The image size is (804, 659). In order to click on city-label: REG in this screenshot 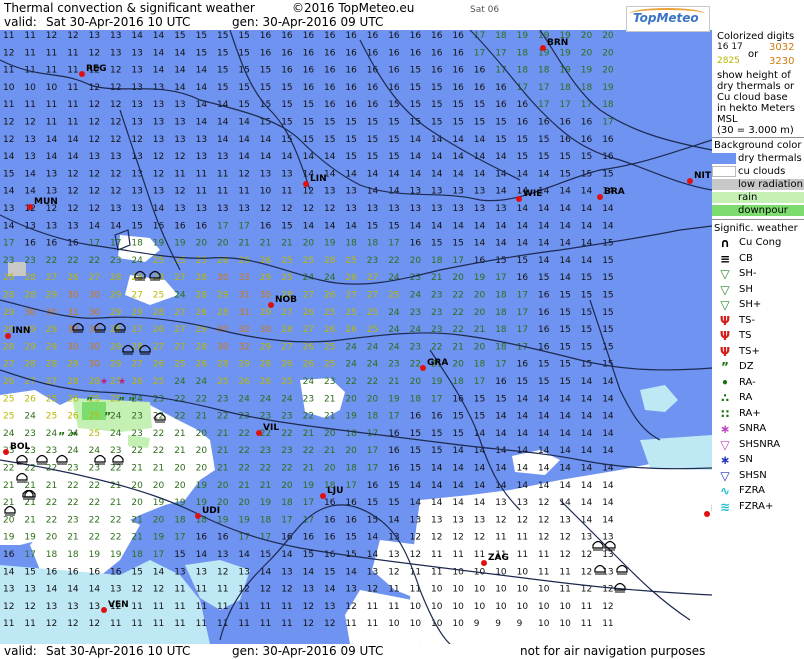, I will do `click(96, 69)`.